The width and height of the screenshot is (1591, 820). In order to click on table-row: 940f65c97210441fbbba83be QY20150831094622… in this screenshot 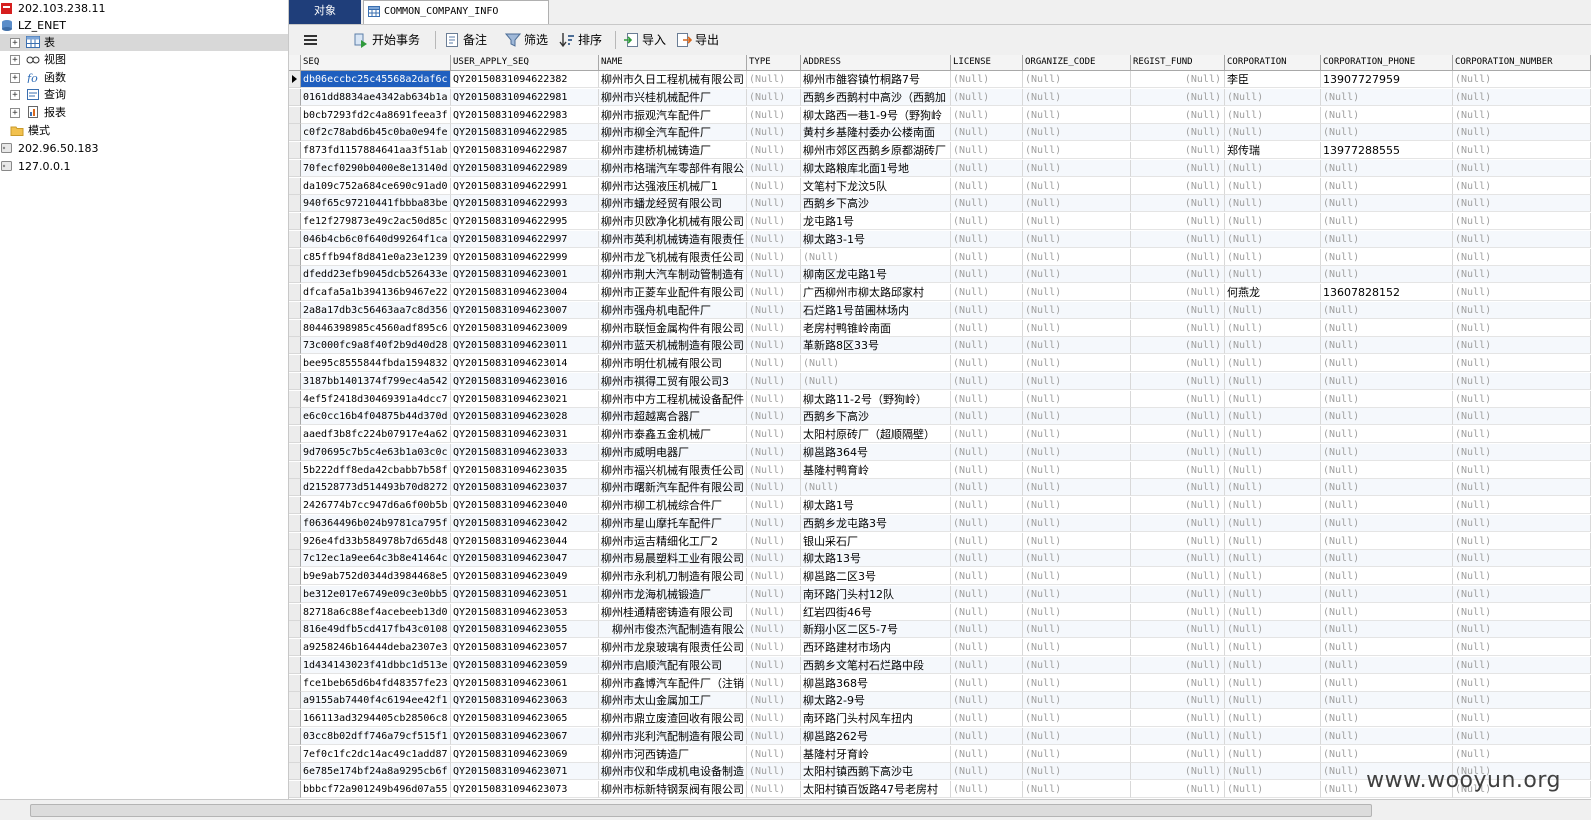, I will do `click(940, 204)`.